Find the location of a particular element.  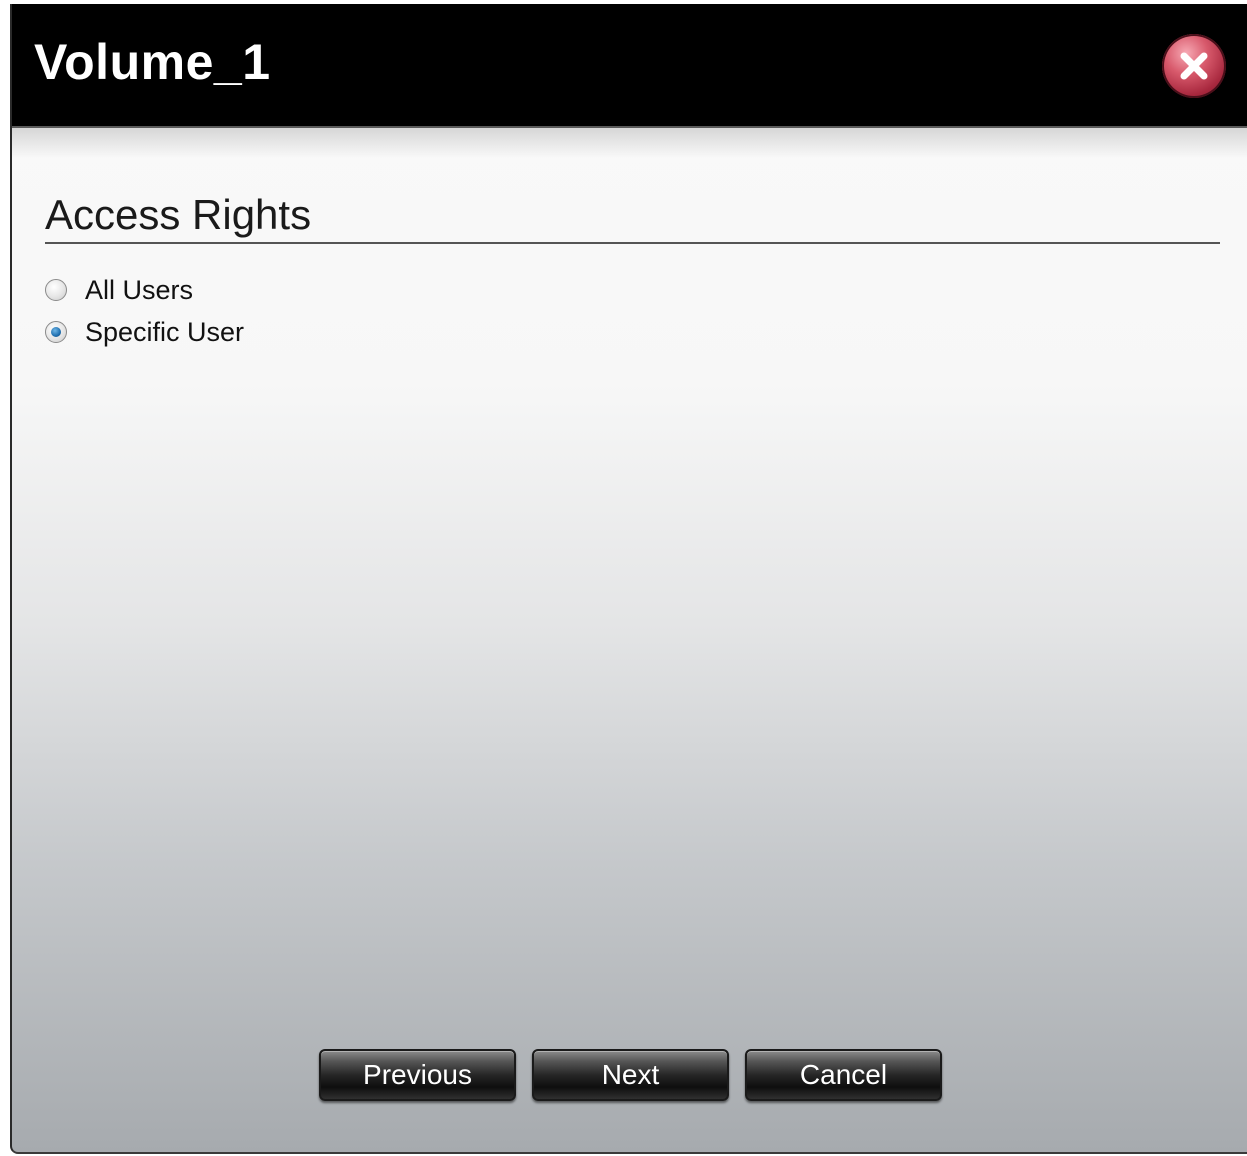

close-icon is located at coordinates (1194, 66).